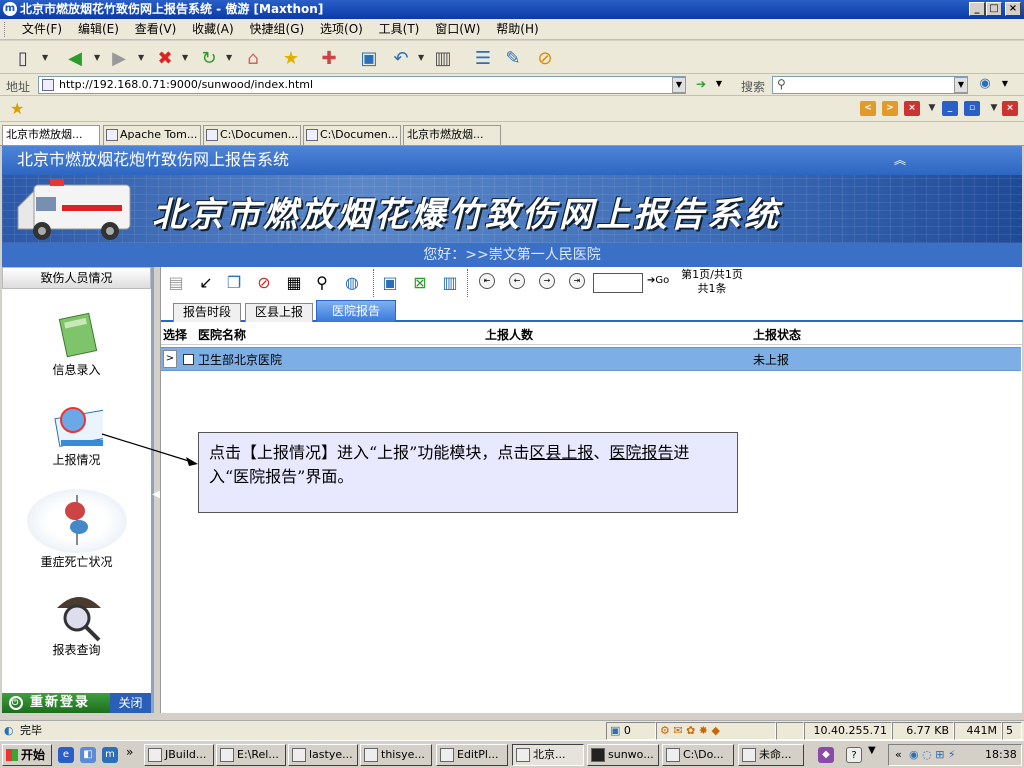 This screenshot has height=768, width=1024. I want to click on tab-district-report: 区县上报, so click(279, 312).